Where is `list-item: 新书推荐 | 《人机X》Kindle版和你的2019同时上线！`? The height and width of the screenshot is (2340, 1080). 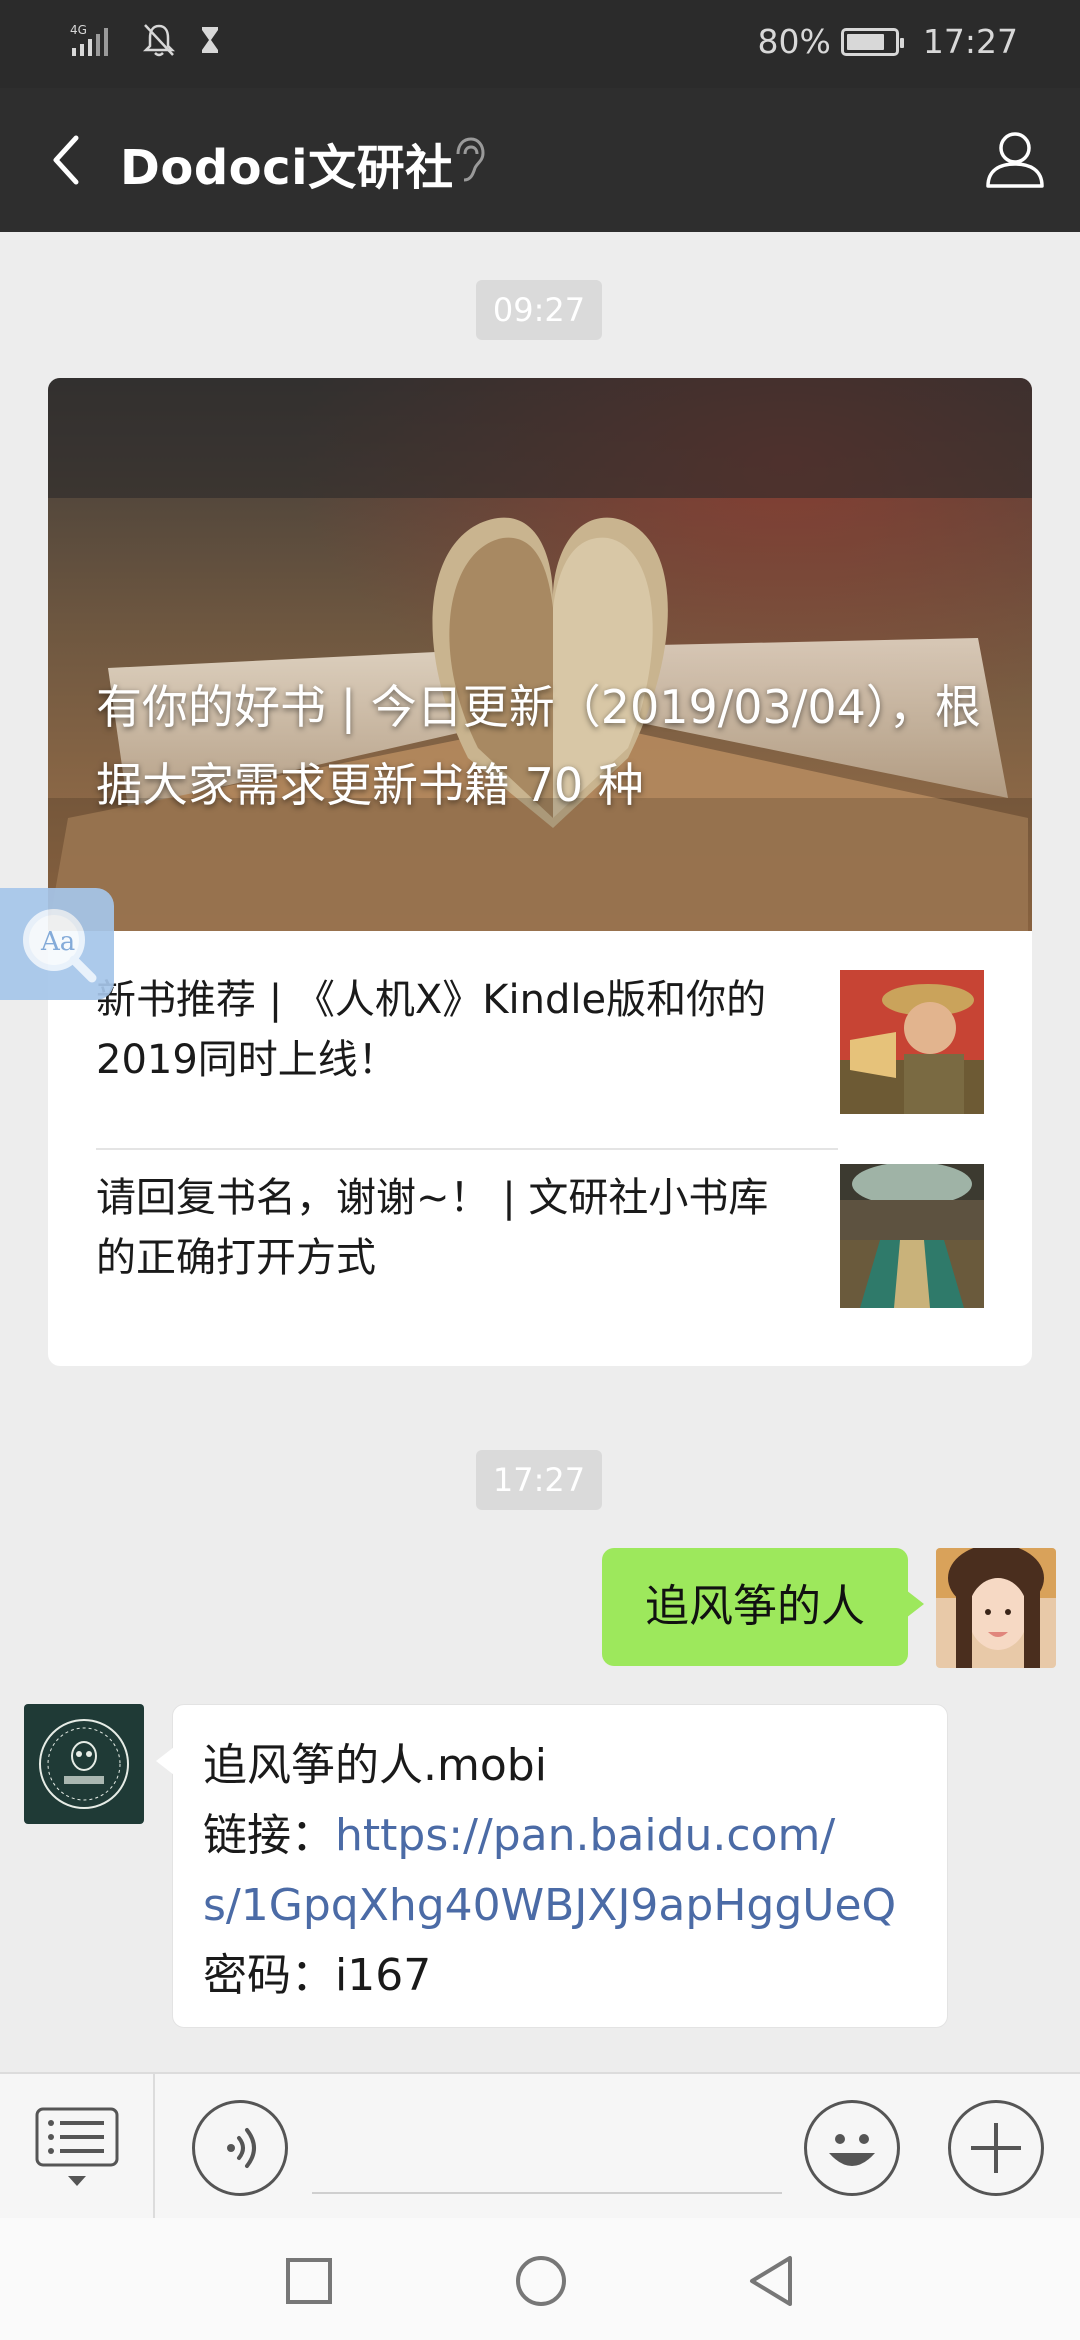 list-item: 新书推荐 | 《人机X》Kindle版和你的2019同时上线！ is located at coordinates (540, 1042).